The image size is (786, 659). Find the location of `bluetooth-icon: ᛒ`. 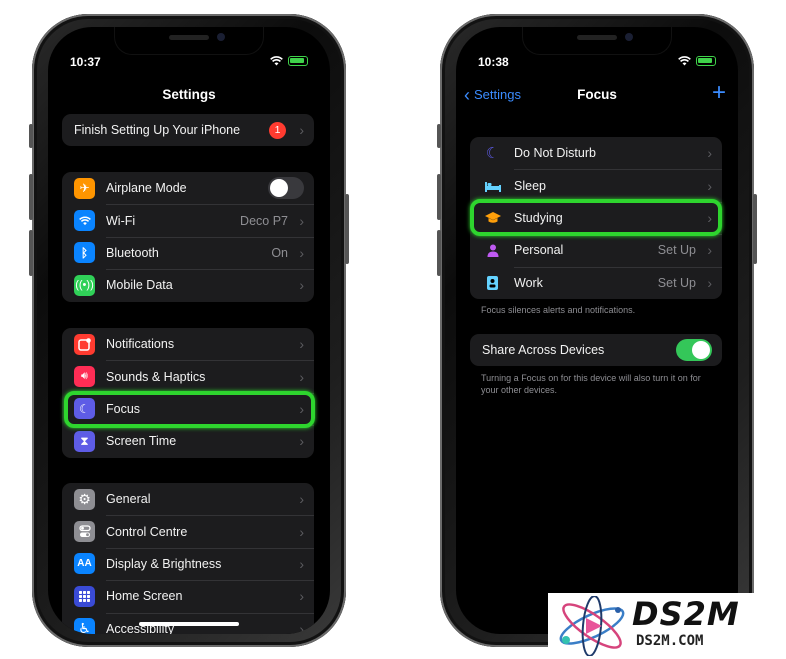

bluetooth-icon: ᛒ is located at coordinates (84, 253).